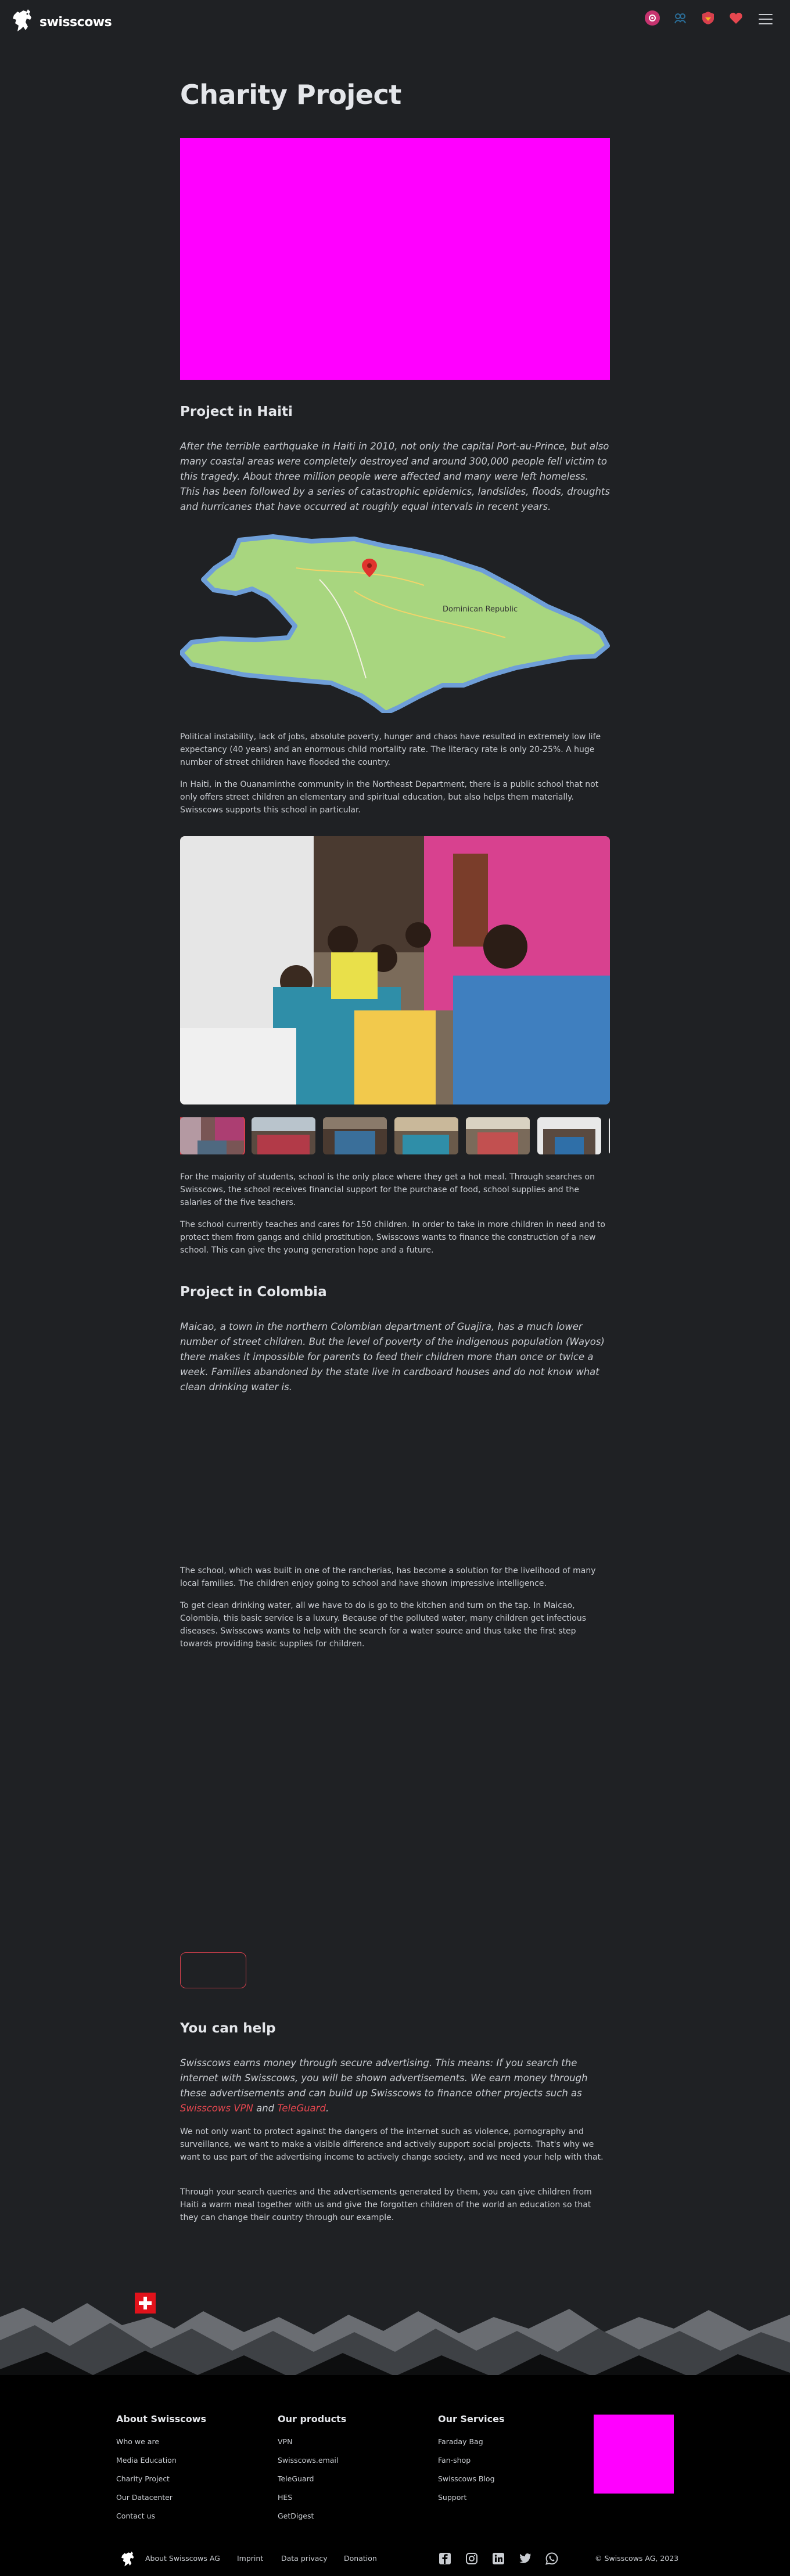  Describe the element at coordinates (161, 2442) in the screenshot. I see `footer-link: Who we are` at that location.